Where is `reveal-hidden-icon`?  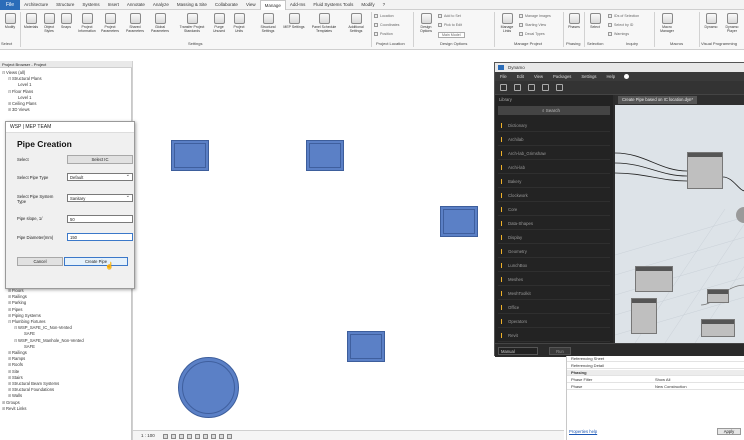
reveal-hidden-icon is located at coordinates (229, 436).